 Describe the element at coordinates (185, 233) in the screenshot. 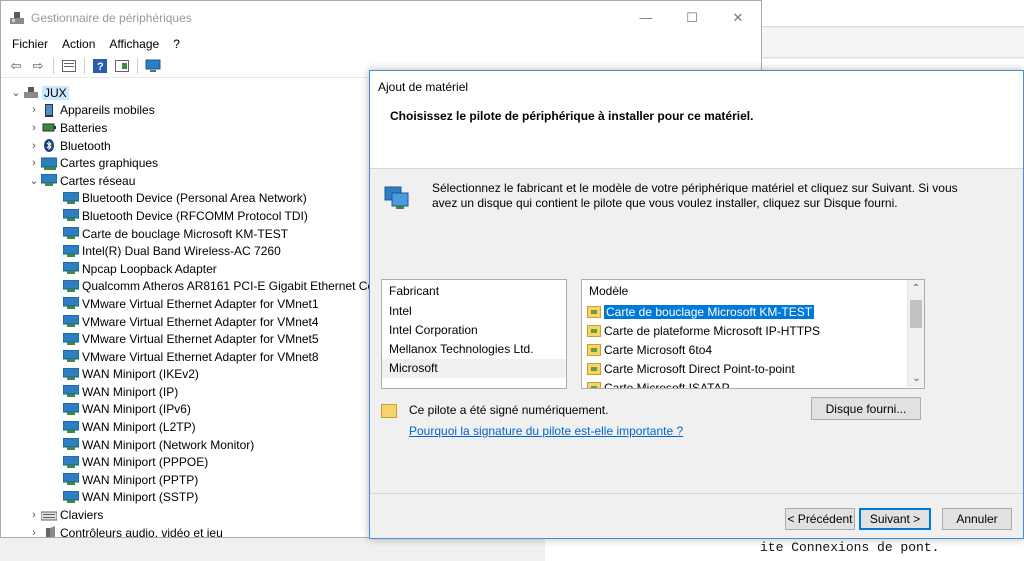

I see `network-device-label: Carte de bouclage Microsoft KM-TEST` at that location.